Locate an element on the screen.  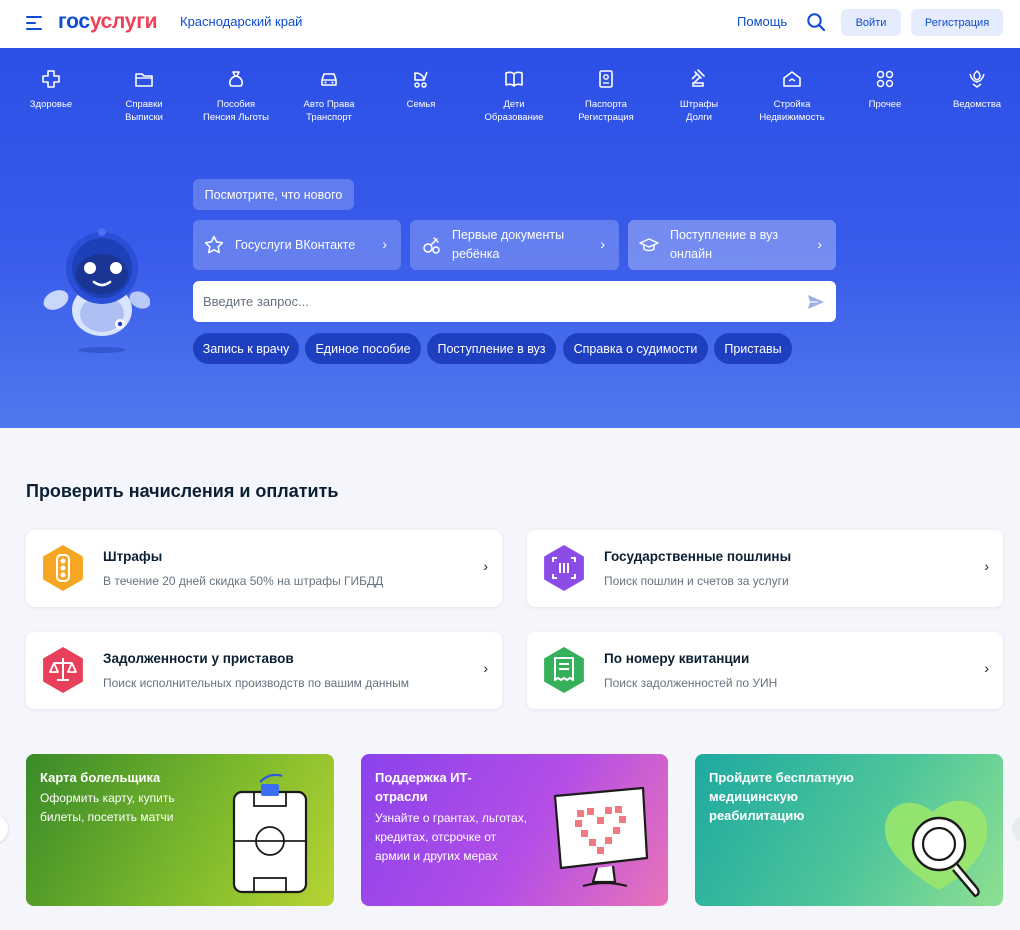
gosuslugi-logo: госуслуги is located at coordinates (108, 22).